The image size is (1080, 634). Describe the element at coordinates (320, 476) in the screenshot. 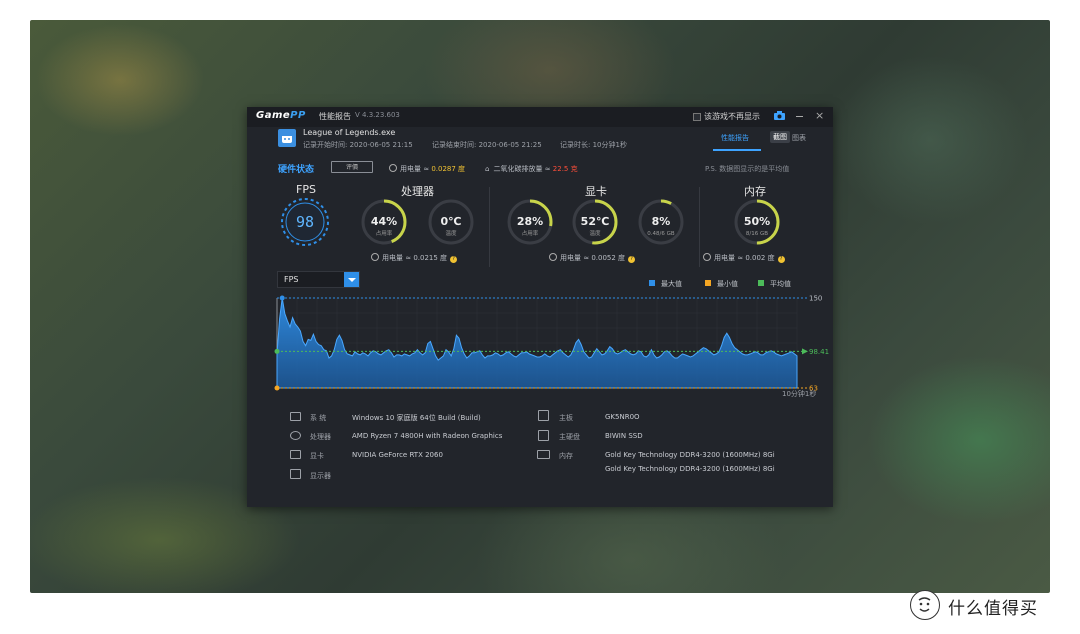

I see `monitor-label: 显示器` at that location.